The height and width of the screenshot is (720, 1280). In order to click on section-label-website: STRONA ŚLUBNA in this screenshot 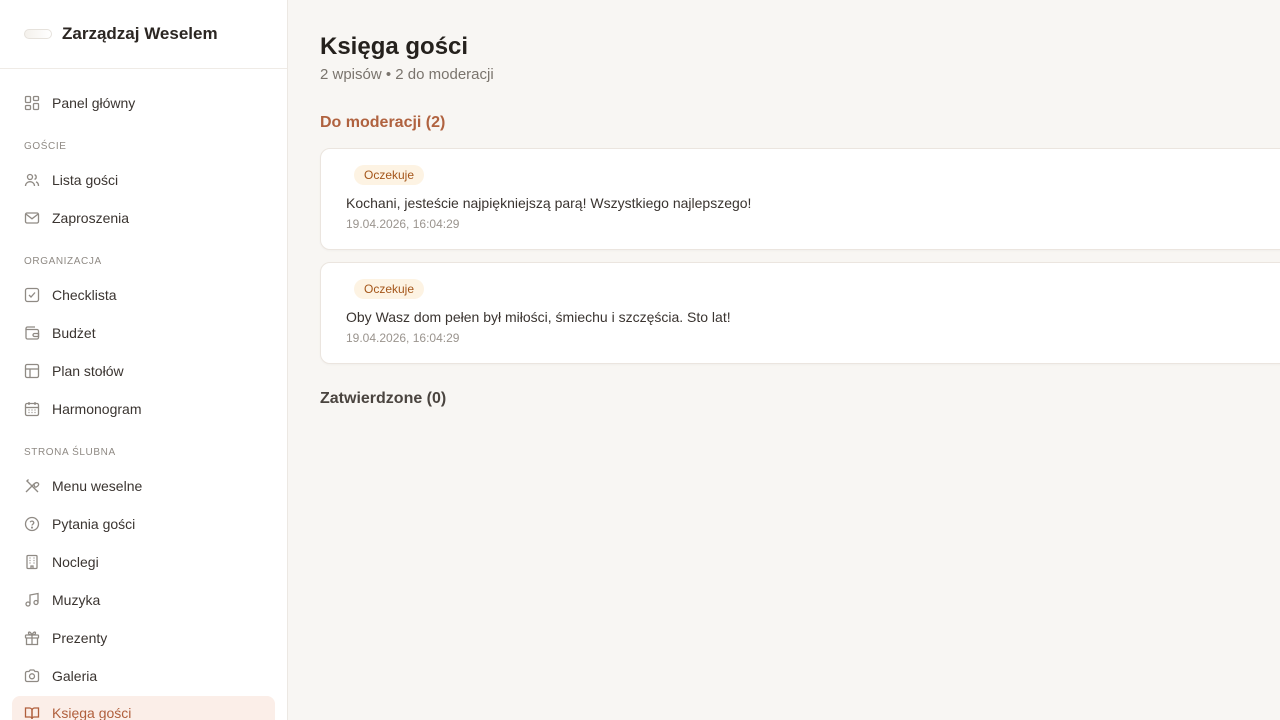, I will do `click(70, 452)`.